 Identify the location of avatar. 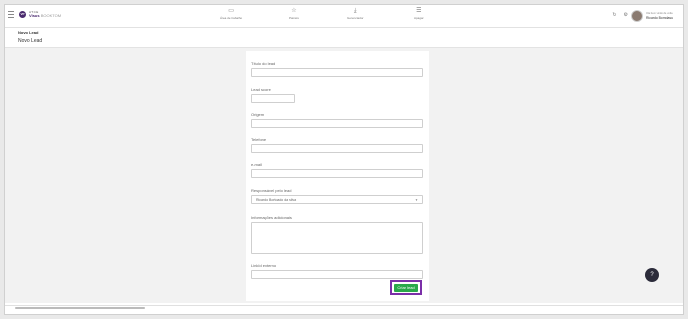
(637, 16).